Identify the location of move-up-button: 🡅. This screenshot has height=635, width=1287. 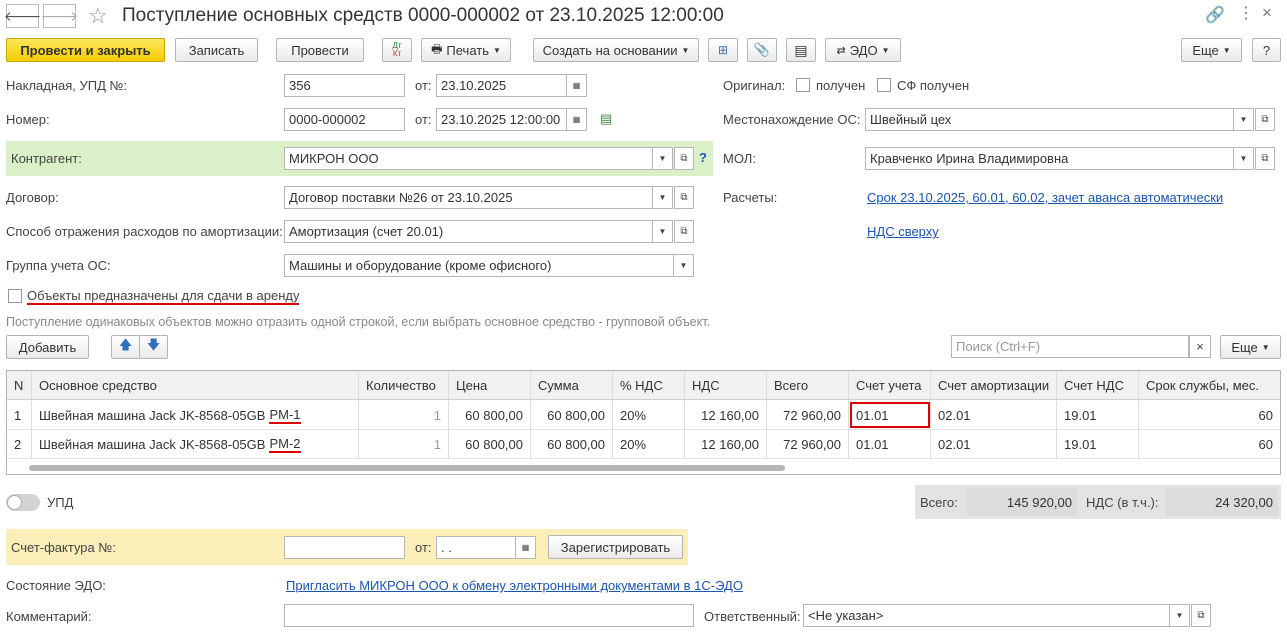
(125, 347).